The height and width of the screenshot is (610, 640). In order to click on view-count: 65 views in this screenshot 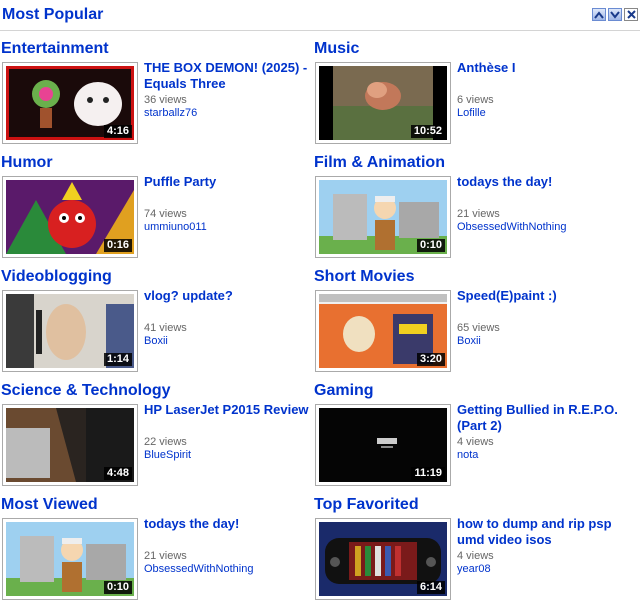, I will do `click(478, 328)`.